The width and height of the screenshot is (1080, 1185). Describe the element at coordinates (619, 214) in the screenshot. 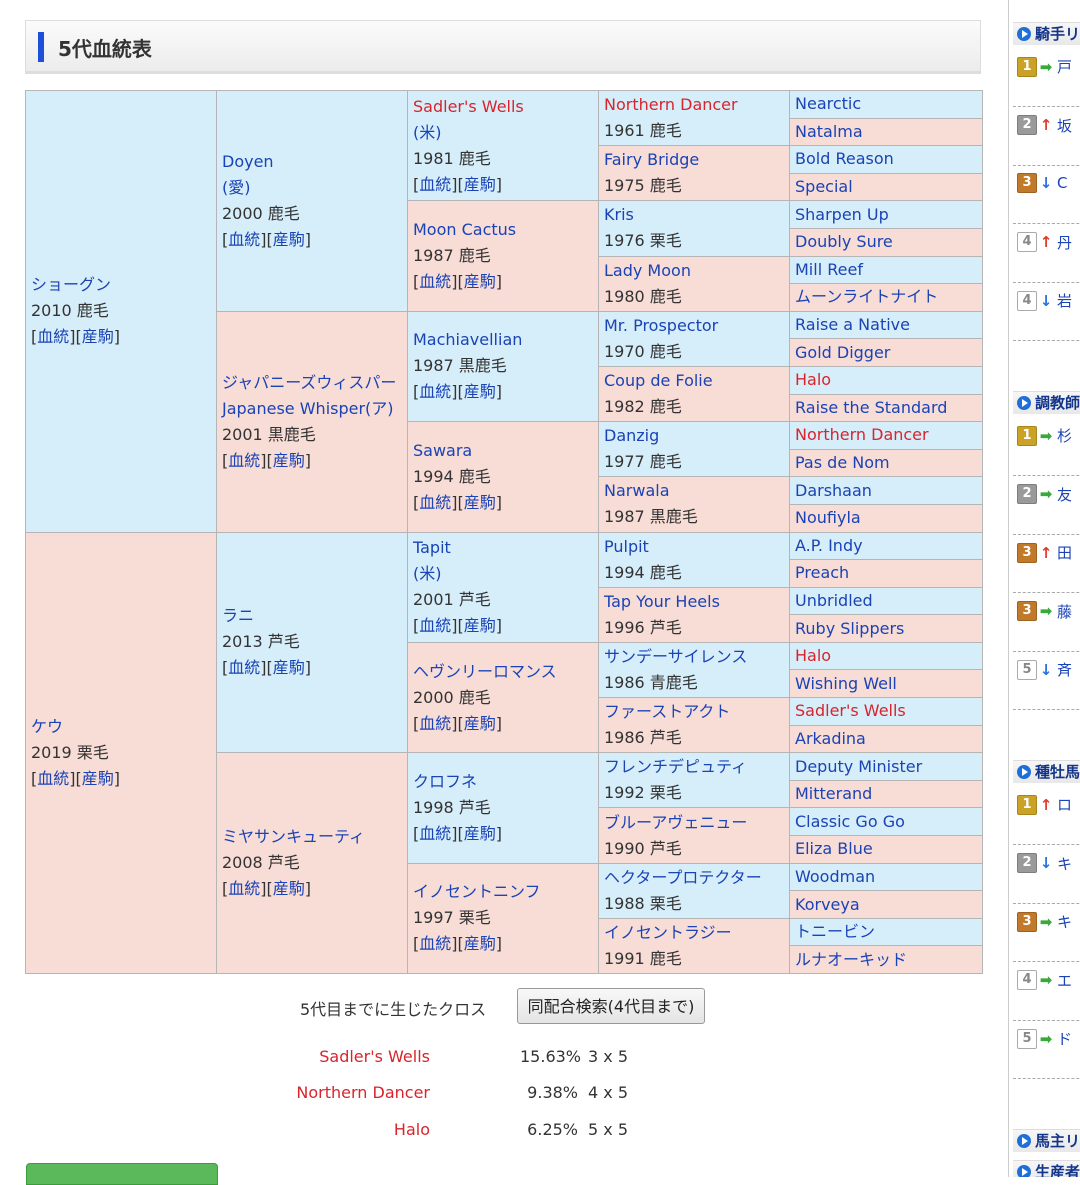

I see `horse-name-link: Kris` at that location.